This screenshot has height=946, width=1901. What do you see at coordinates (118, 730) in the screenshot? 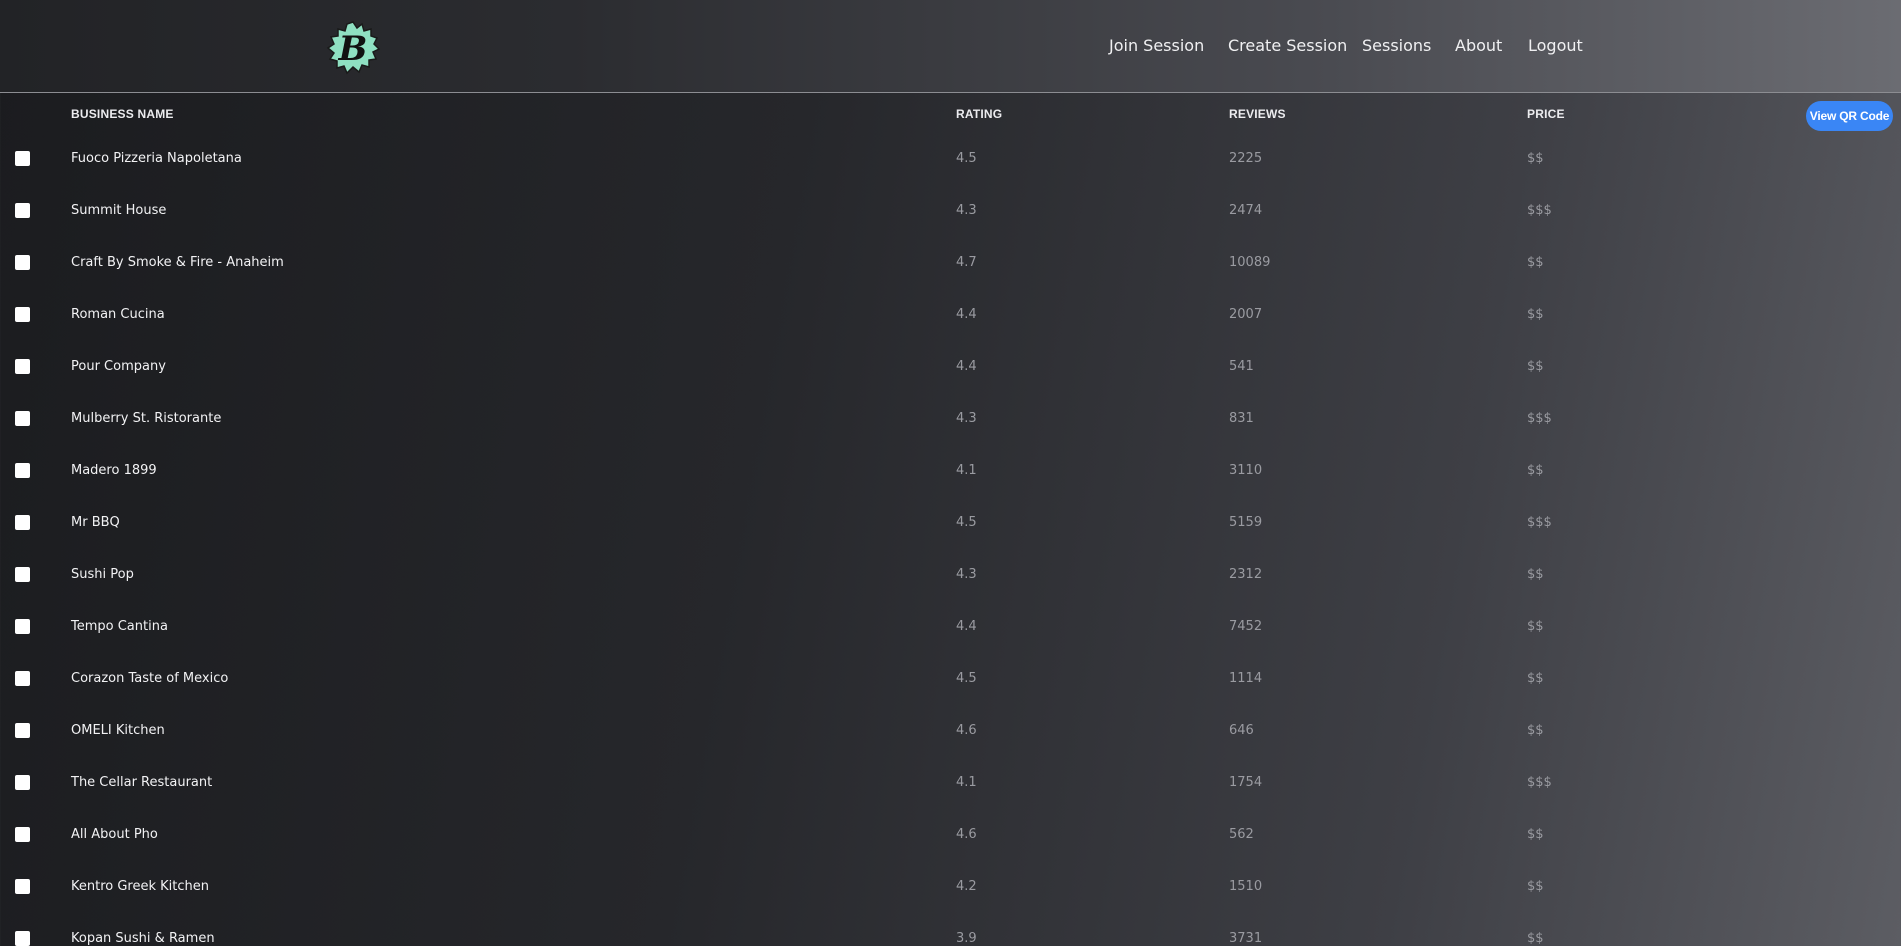
I see `business-name-cell: OMELI Kitchen` at bounding box center [118, 730].